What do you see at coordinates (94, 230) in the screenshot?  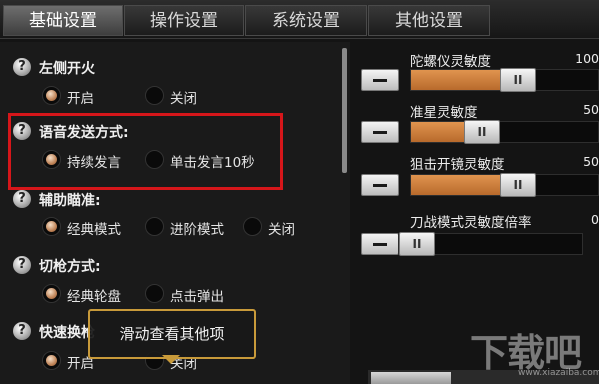 I see `option-label: 经典模式` at bounding box center [94, 230].